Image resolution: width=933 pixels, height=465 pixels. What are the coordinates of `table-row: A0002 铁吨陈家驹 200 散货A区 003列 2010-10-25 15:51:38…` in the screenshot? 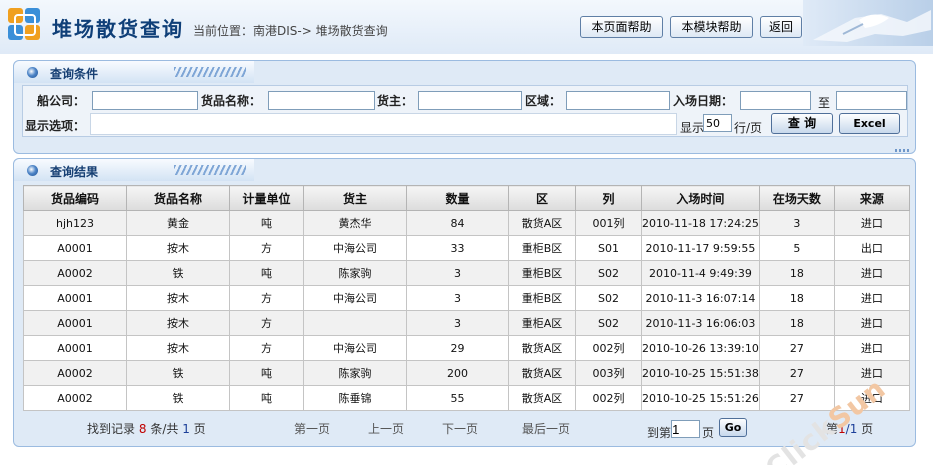 It's located at (466, 373).